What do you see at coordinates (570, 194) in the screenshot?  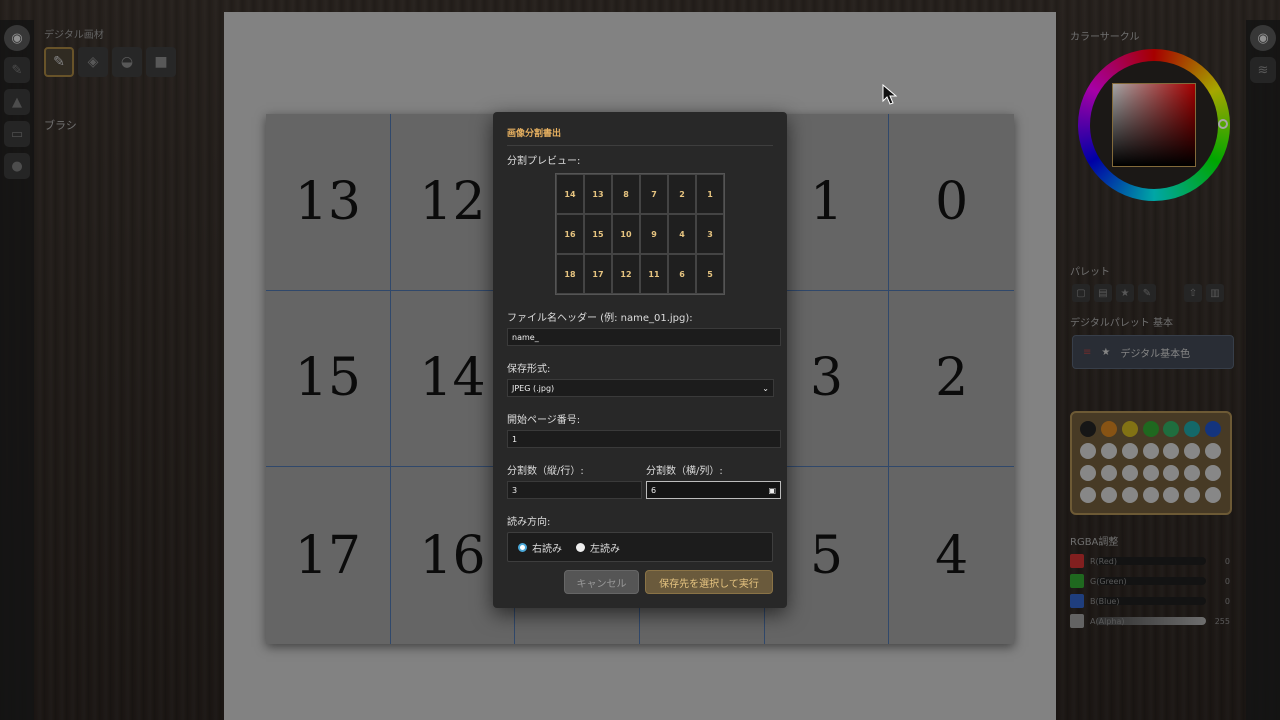 I see `preview-cell: 14` at bounding box center [570, 194].